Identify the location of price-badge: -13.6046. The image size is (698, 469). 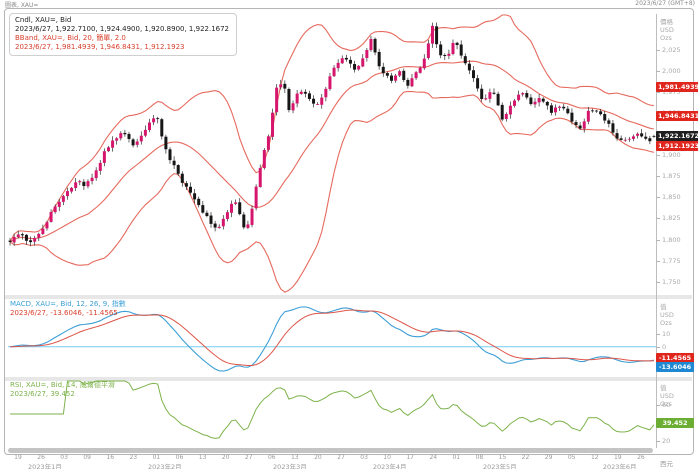
(675, 367).